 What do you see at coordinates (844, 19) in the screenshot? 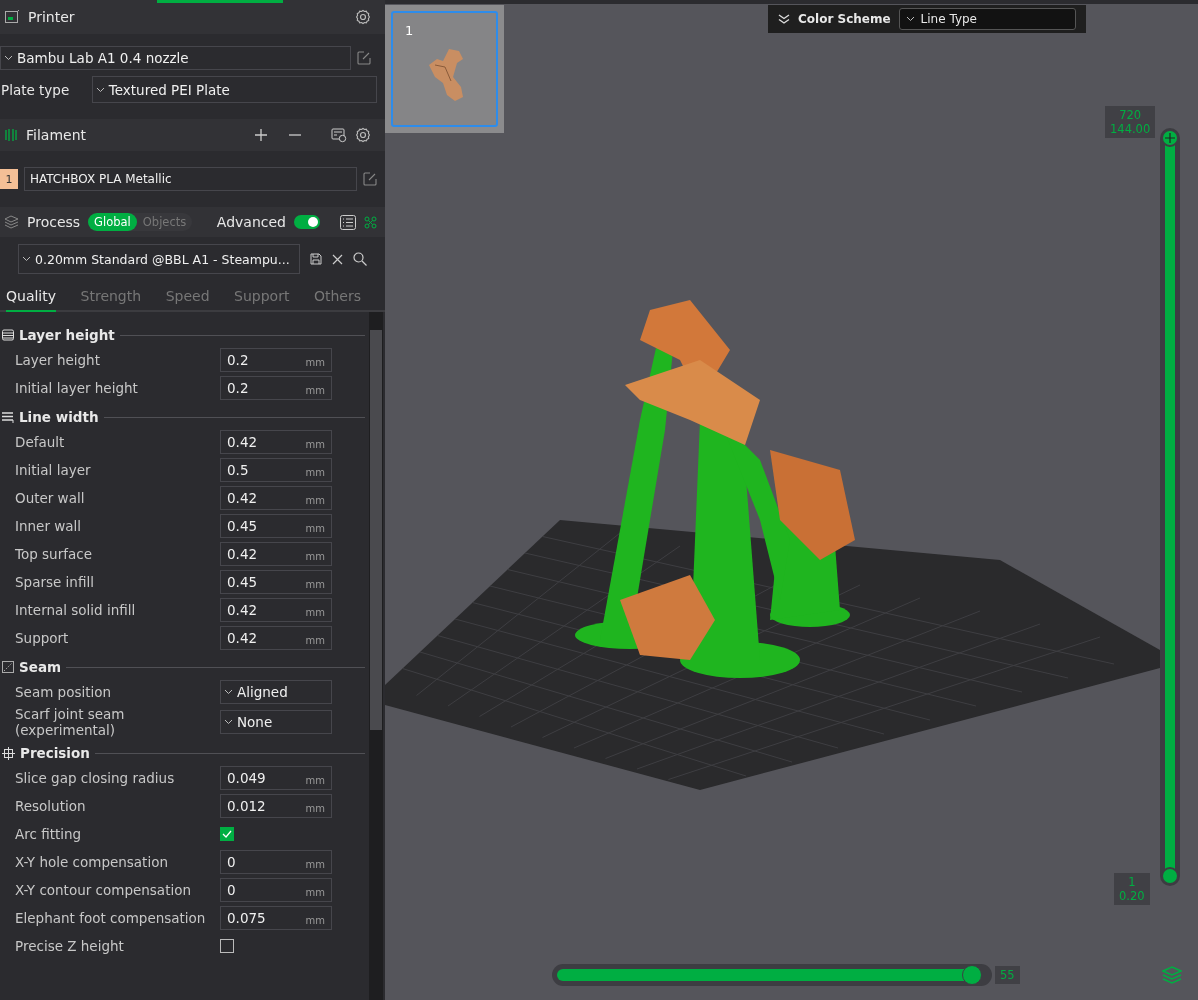
I see `color-scheme-label: Color Scheme` at bounding box center [844, 19].